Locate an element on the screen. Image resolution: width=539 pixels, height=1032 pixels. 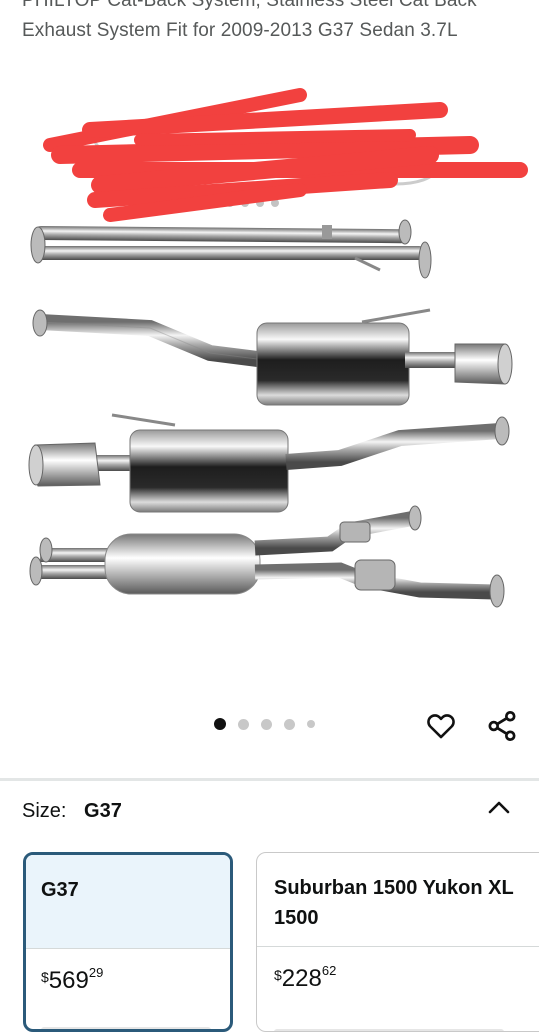
price-whole: 569 is located at coordinates (68, 980).